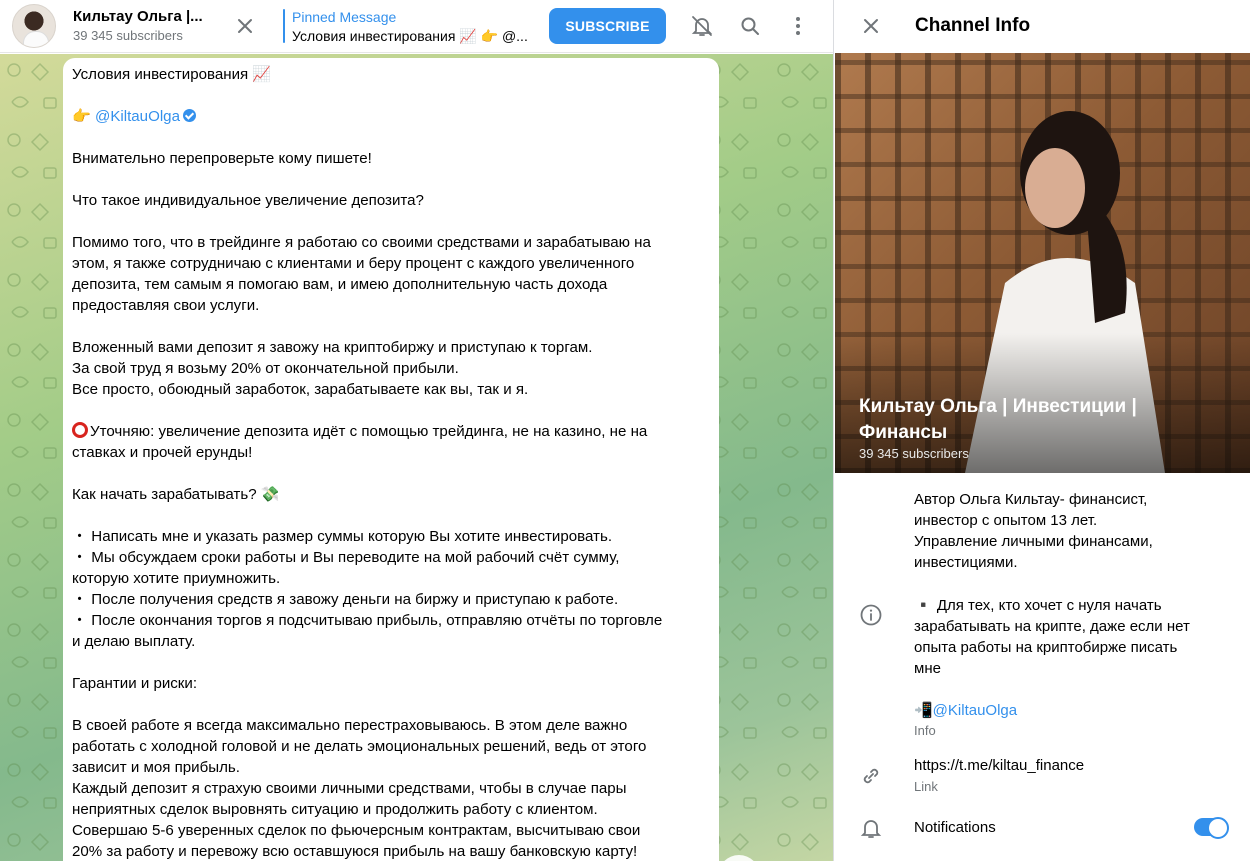 The height and width of the screenshot is (861, 1250). What do you see at coordinates (965, 710) in the screenshot?
I see `contact-link: 📲@KiltauOlga` at bounding box center [965, 710].